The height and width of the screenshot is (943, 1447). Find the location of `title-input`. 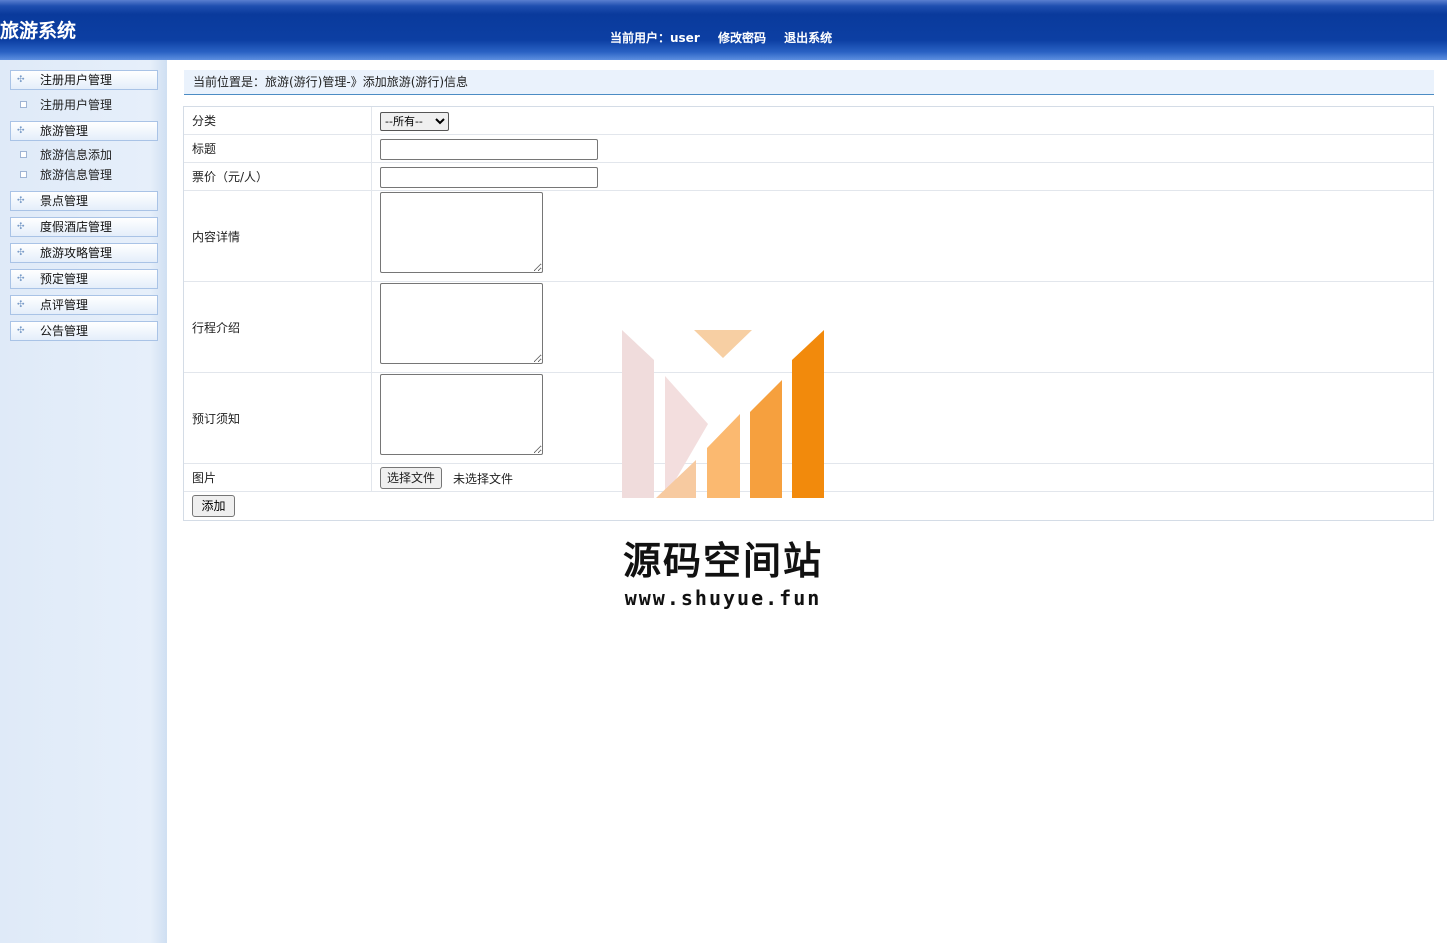

title-input is located at coordinates (489, 149).